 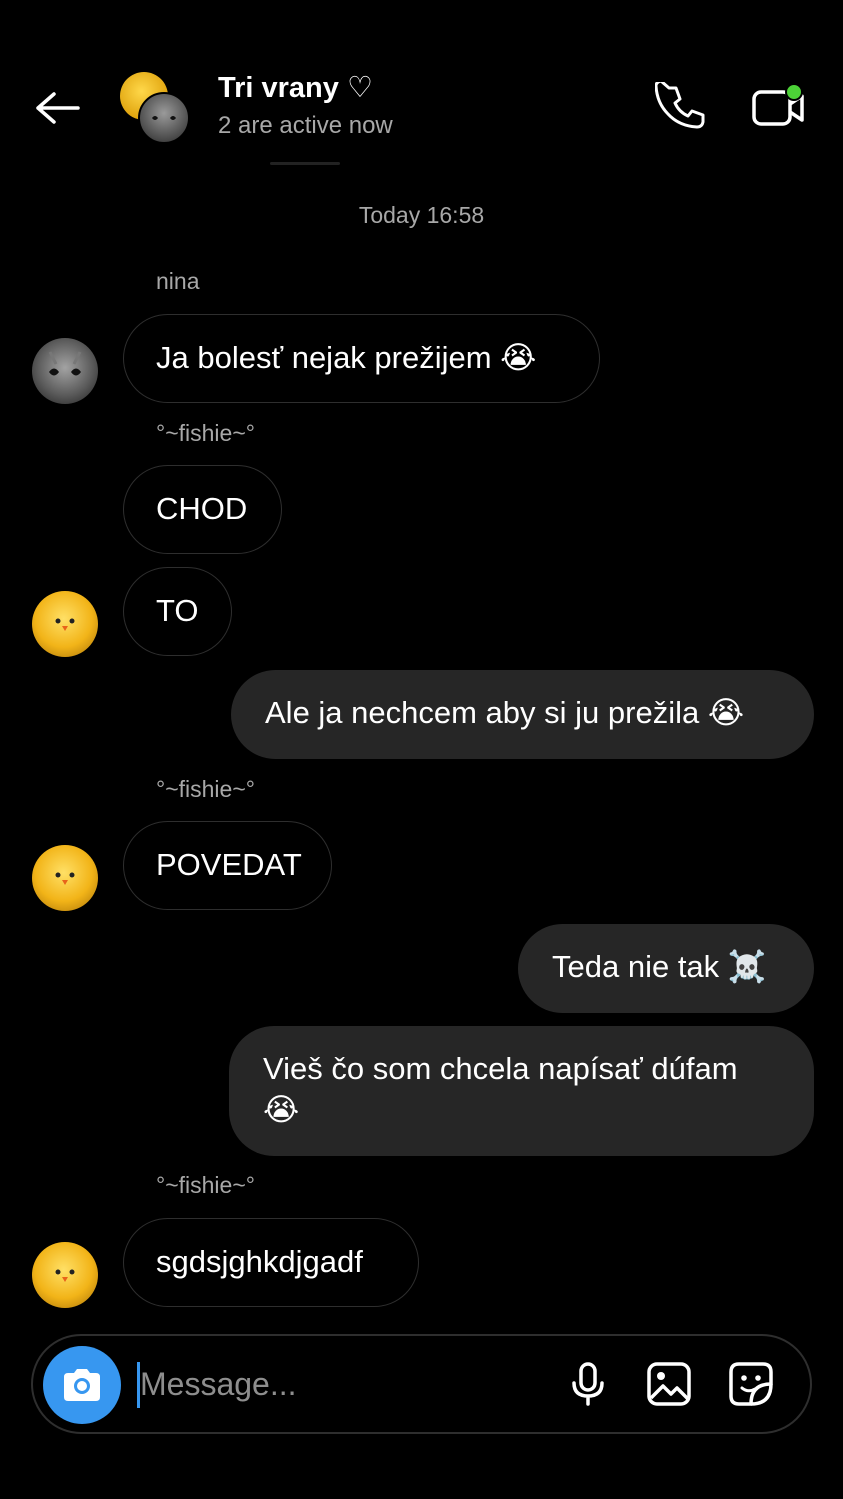 I want to click on sticker-icon, so click(x=751, y=1384).